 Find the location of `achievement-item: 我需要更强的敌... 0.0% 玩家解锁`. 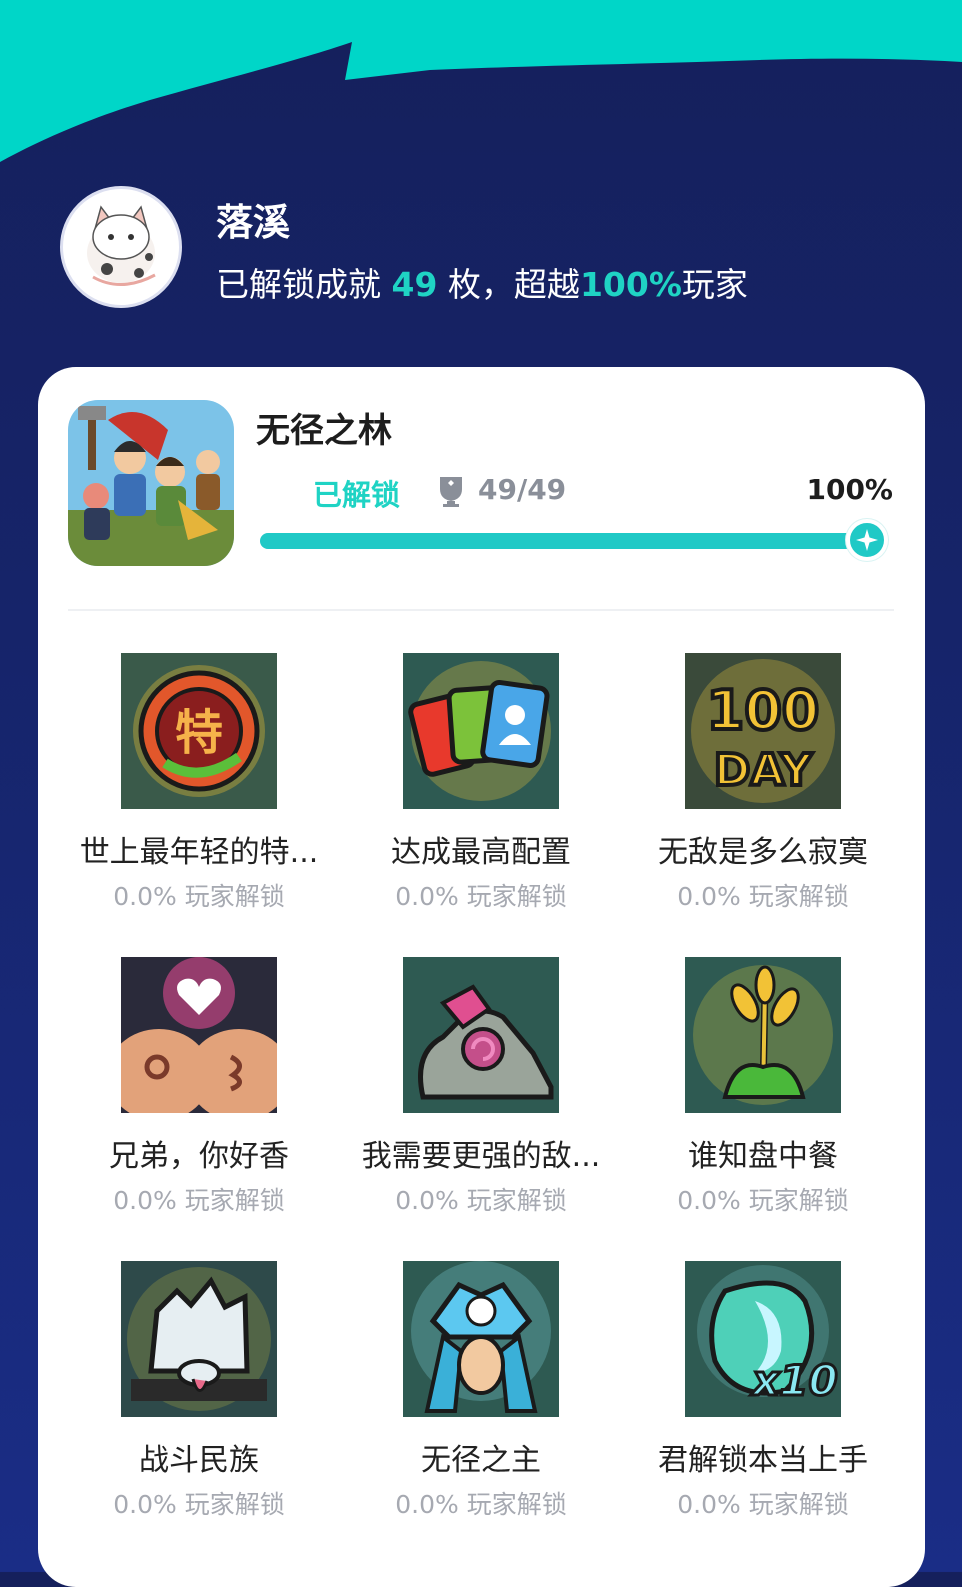

achievement-item: 我需要更强的敌... 0.0% 玩家解锁 is located at coordinates (481, 1087).